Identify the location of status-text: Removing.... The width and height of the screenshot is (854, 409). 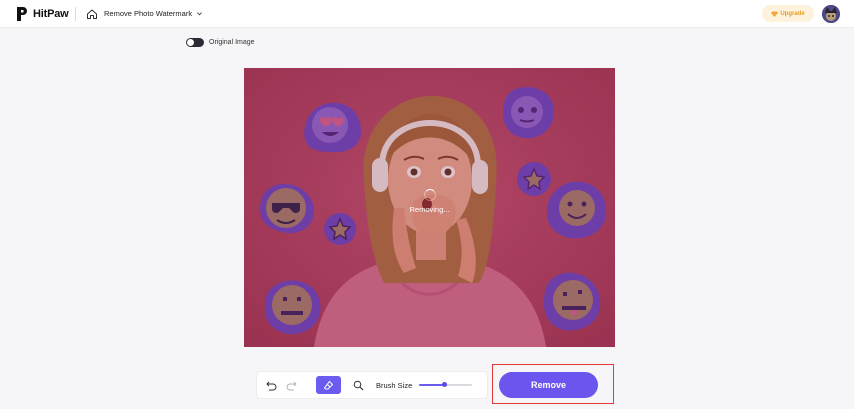
(429, 209).